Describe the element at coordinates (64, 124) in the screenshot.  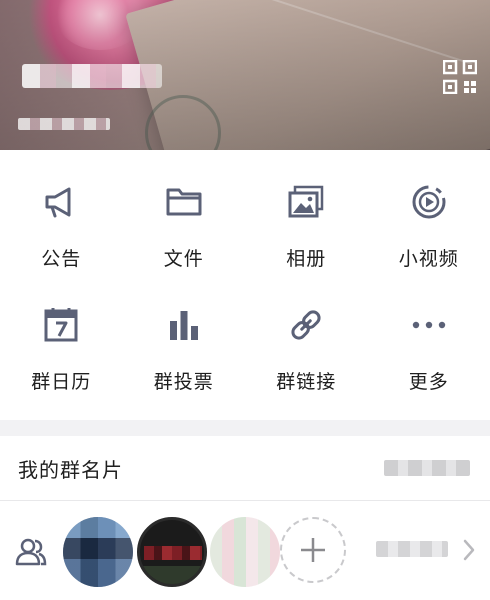
I see `group-id-redacted` at that location.